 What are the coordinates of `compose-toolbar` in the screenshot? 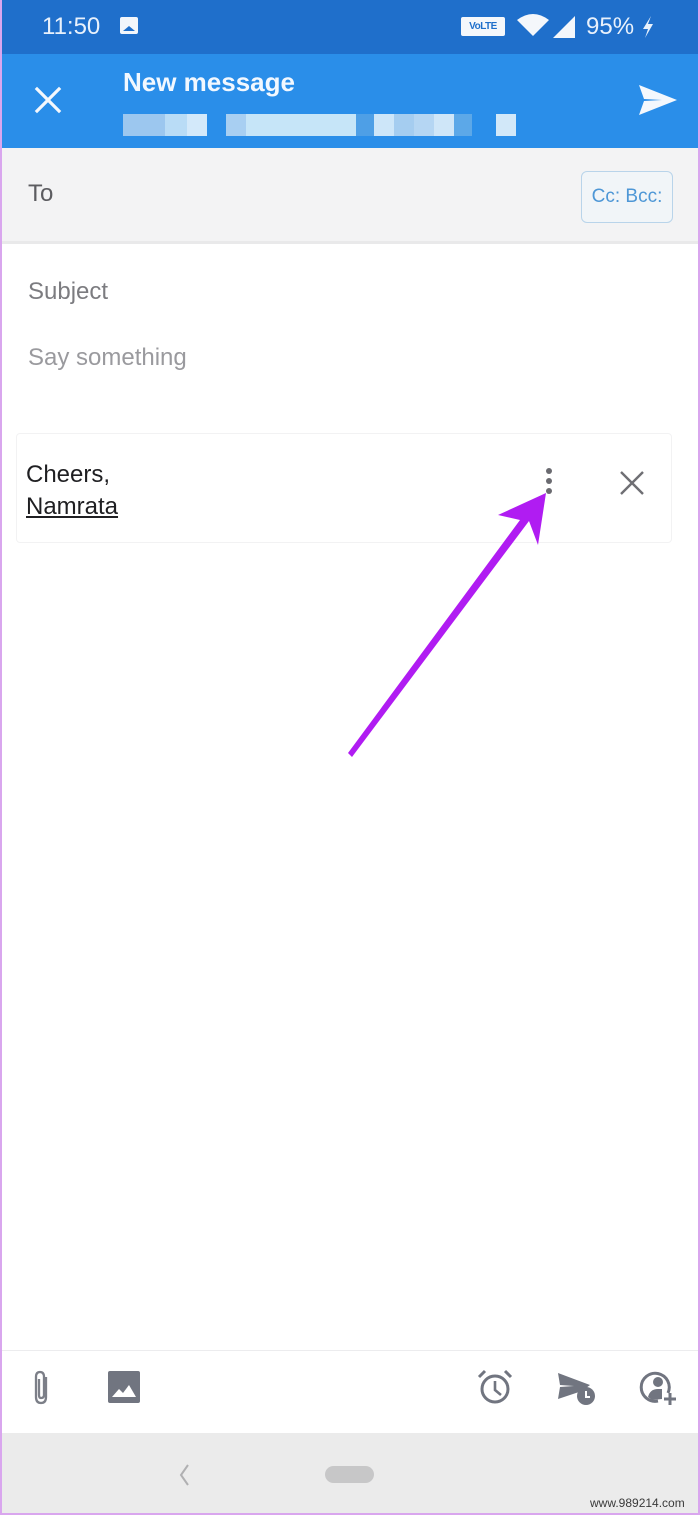 It's located at (350, 1392).